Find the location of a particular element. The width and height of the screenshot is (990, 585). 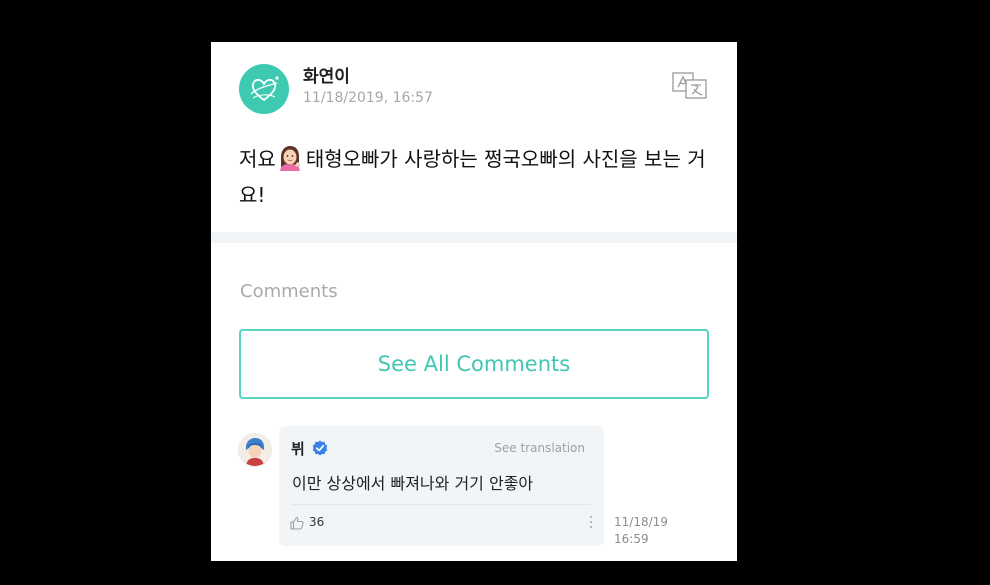

comment-author-name: 뷔 is located at coordinates (298, 448).